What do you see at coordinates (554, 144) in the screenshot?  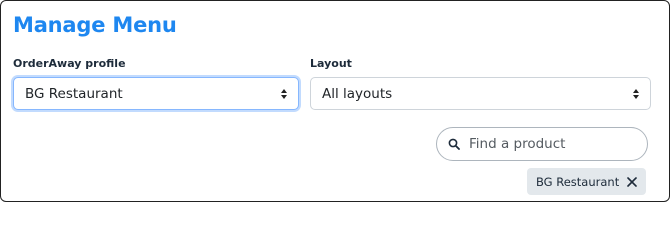 I see `search-input` at bounding box center [554, 144].